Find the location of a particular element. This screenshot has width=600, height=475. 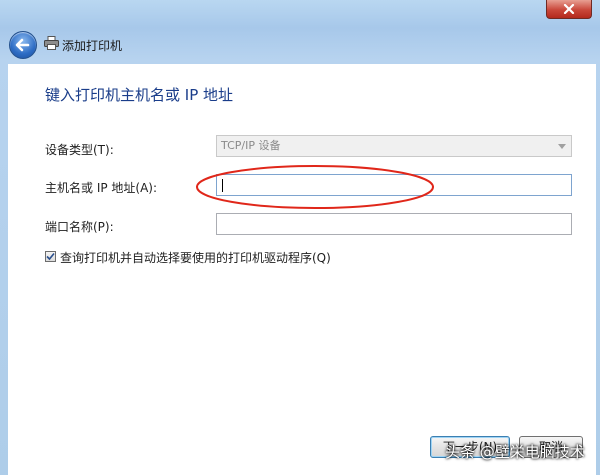

title-bar is located at coordinates (300, 13).